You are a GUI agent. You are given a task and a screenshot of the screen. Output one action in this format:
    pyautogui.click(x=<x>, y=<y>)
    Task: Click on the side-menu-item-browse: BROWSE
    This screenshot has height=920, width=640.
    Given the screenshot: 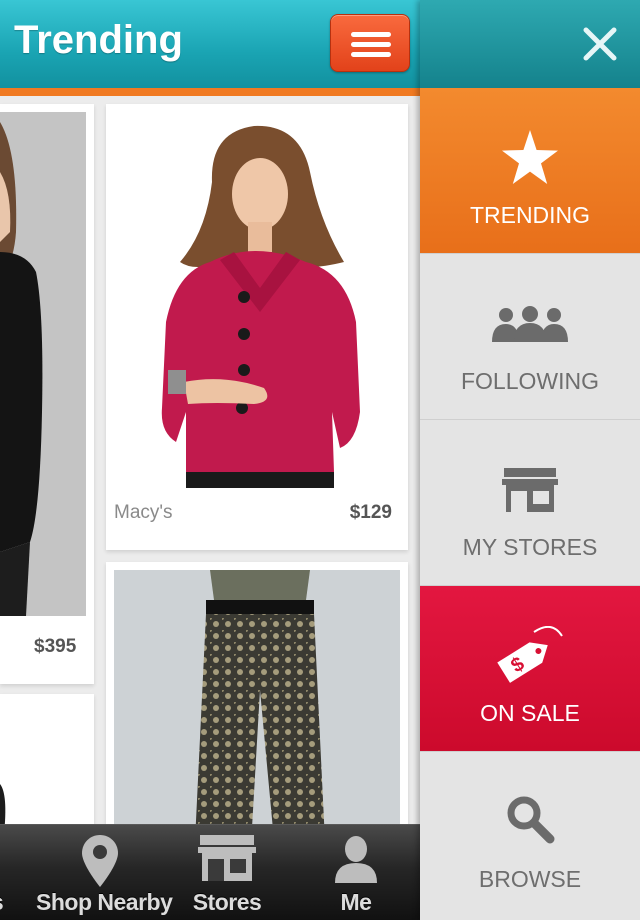 What is the action you would take?
    pyautogui.click(x=530, y=836)
    